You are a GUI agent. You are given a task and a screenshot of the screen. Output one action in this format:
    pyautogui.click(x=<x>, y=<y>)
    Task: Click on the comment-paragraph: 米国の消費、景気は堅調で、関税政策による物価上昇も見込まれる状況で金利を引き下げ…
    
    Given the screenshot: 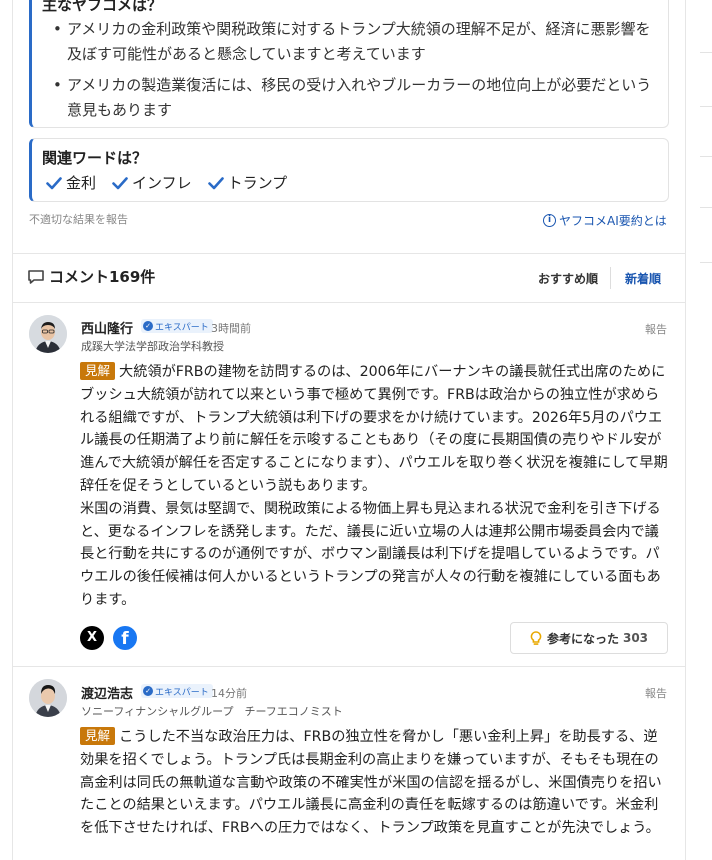 What is the action you would take?
    pyautogui.click(x=370, y=554)
    